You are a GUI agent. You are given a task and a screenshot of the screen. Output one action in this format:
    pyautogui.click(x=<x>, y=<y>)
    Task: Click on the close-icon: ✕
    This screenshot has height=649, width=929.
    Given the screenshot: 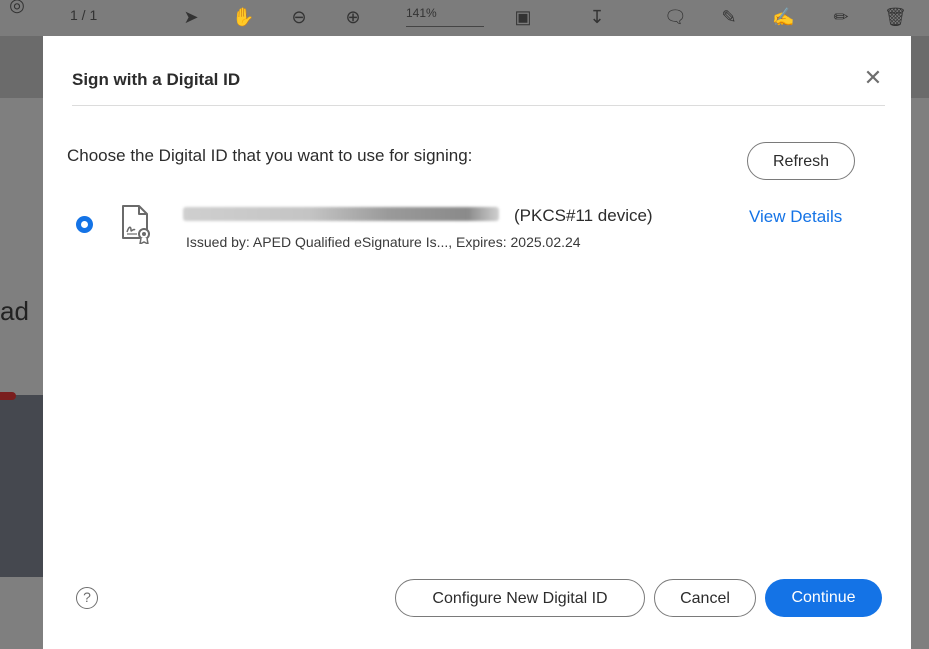 What is the action you would take?
    pyautogui.click(x=873, y=78)
    